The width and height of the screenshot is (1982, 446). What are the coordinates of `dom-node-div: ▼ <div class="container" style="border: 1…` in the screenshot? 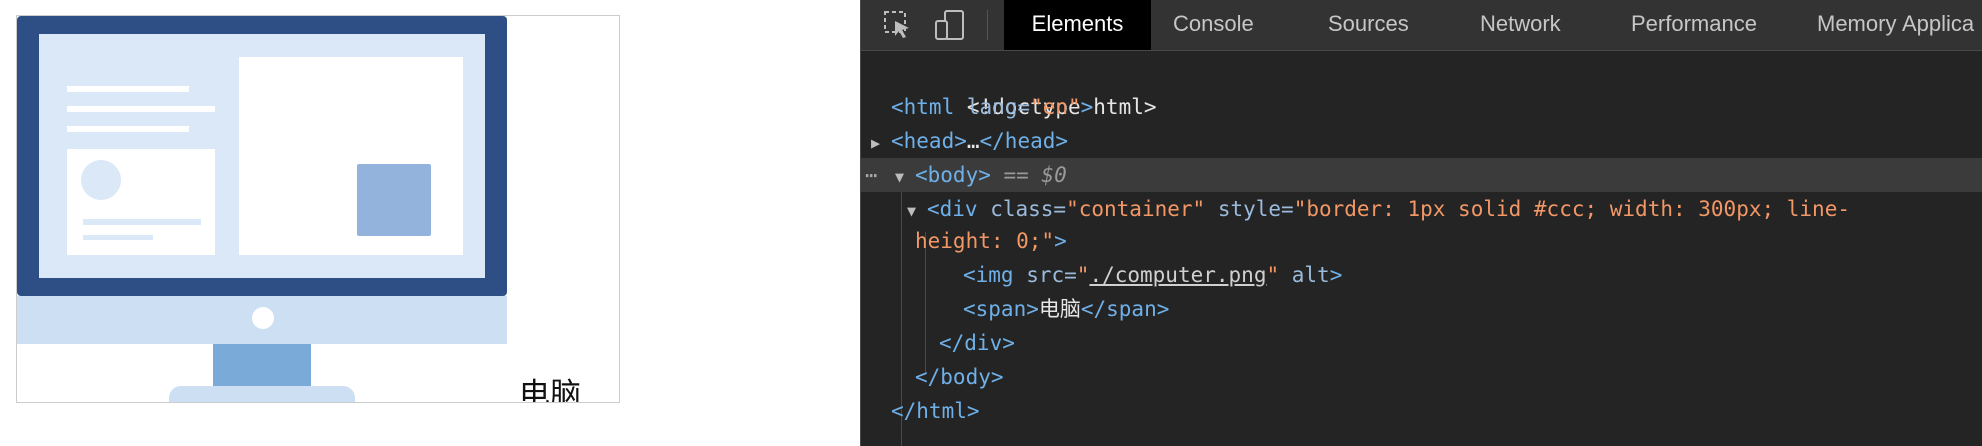 It's located at (1378, 209).